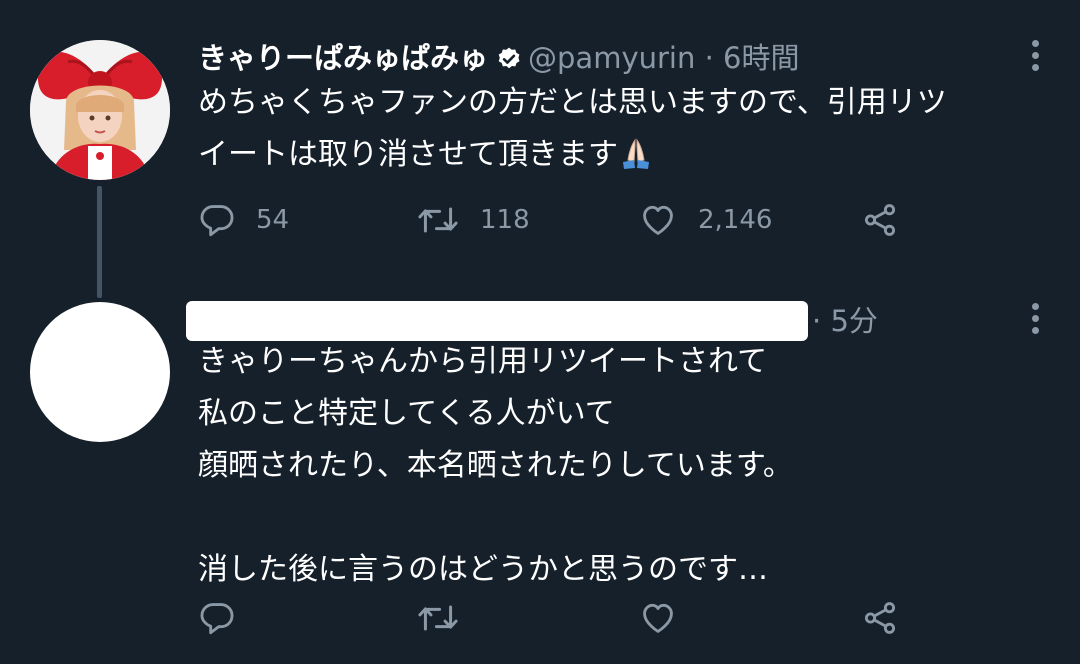 The image size is (1080, 664). Describe the element at coordinates (505, 220) in the screenshot. I see `retweet-count: 118` at that location.